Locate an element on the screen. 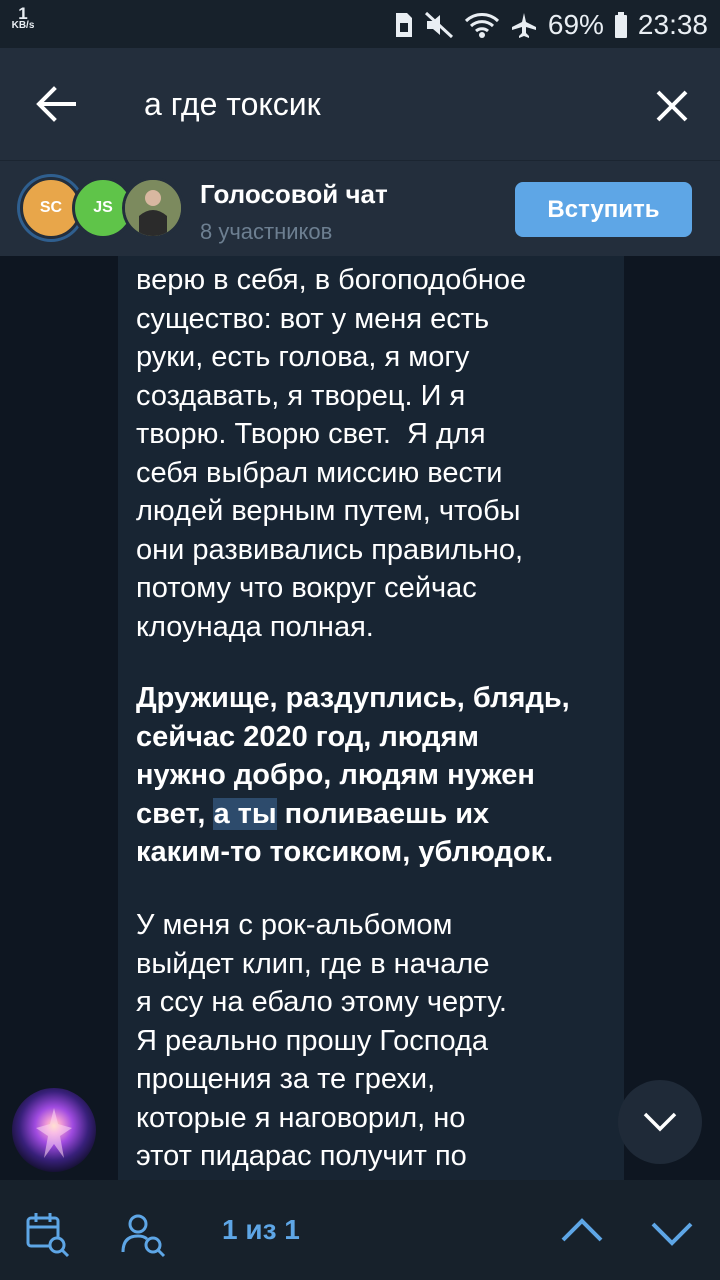 The width and height of the screenshot is (720, 1280). search-navigation-bar: 1 из 1 is located at coordinates (360, 1230).